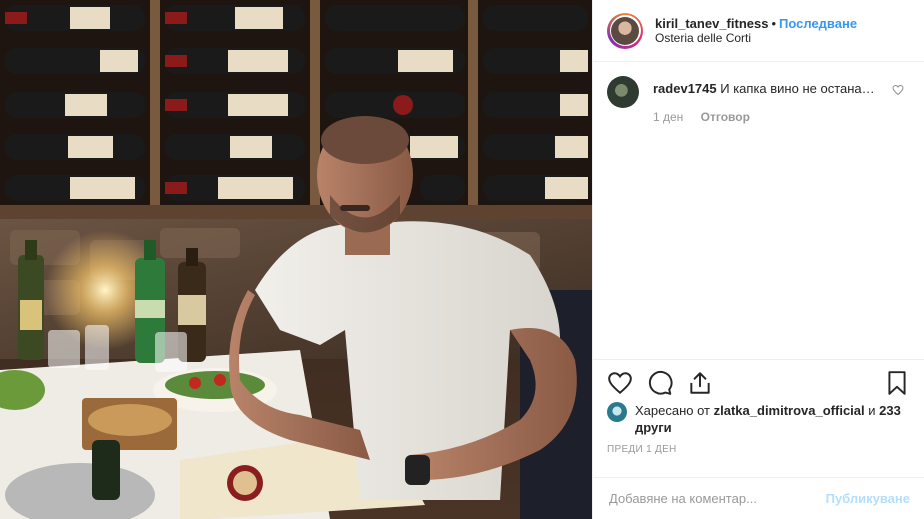  Describe the element at coordinates (756, 38) in the screenshot. I see `post-location: Osteria delle Corti` at that location.